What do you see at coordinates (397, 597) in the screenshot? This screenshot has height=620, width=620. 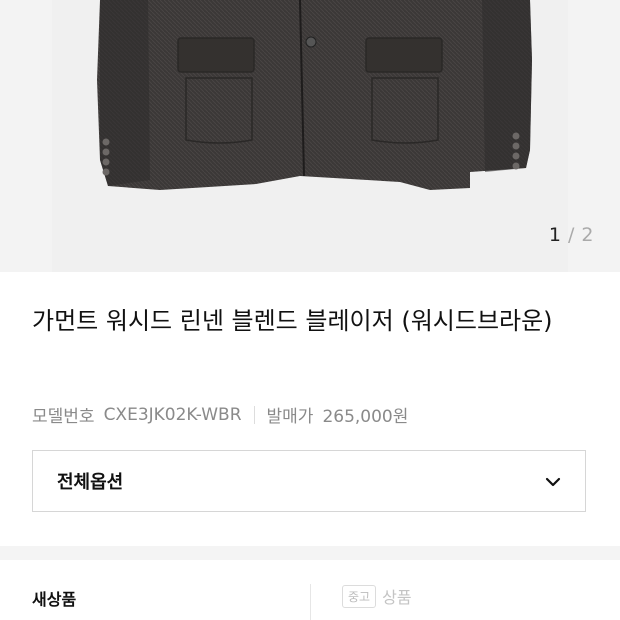 I see `used-product-label: 상품` at bounding box center [397, 597].